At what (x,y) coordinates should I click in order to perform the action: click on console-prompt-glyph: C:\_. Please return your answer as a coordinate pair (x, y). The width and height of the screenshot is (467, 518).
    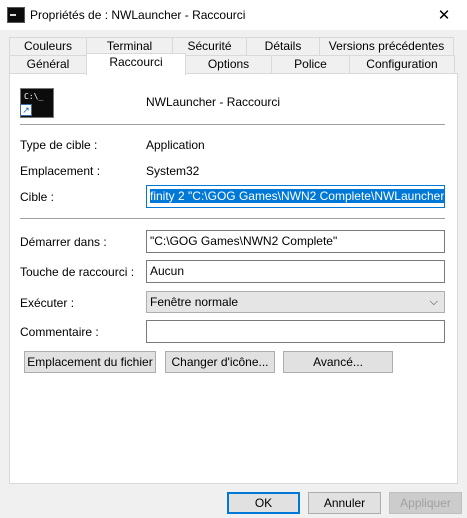
    Looking at the image, I should click on (34, 96).